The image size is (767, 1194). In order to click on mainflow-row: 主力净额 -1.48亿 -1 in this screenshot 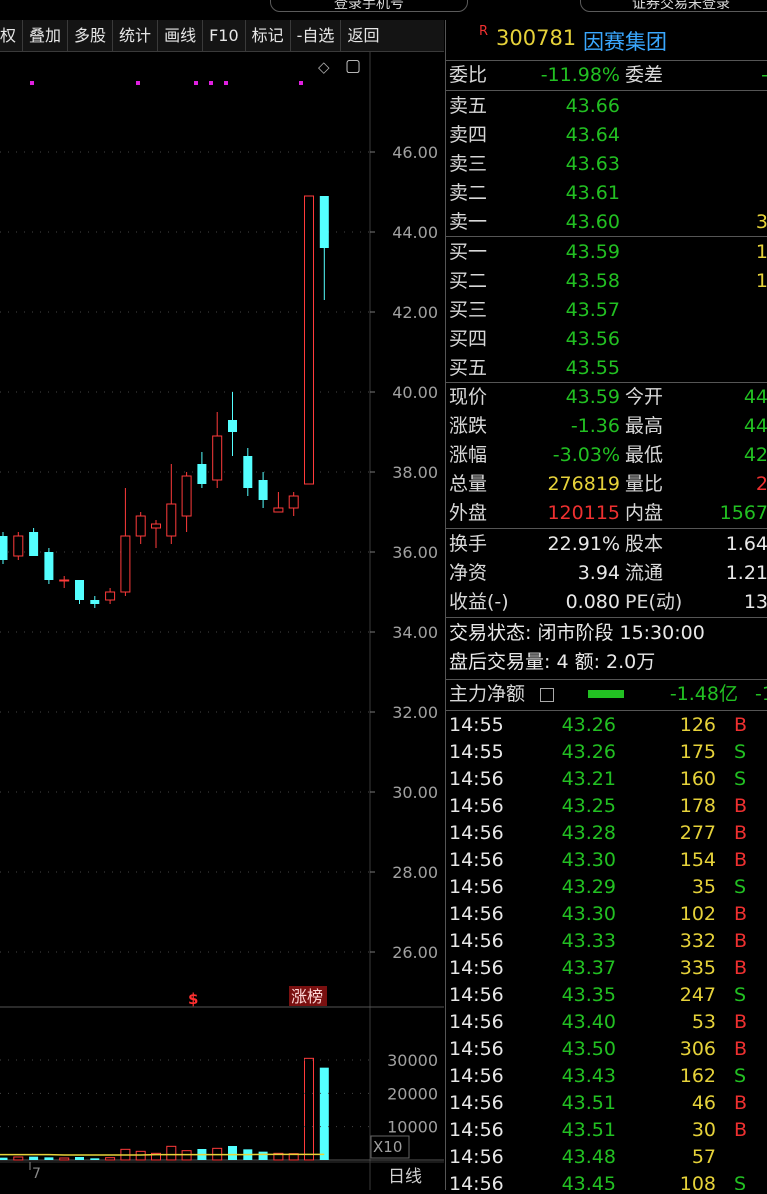, I will do `click(606, 694)`.